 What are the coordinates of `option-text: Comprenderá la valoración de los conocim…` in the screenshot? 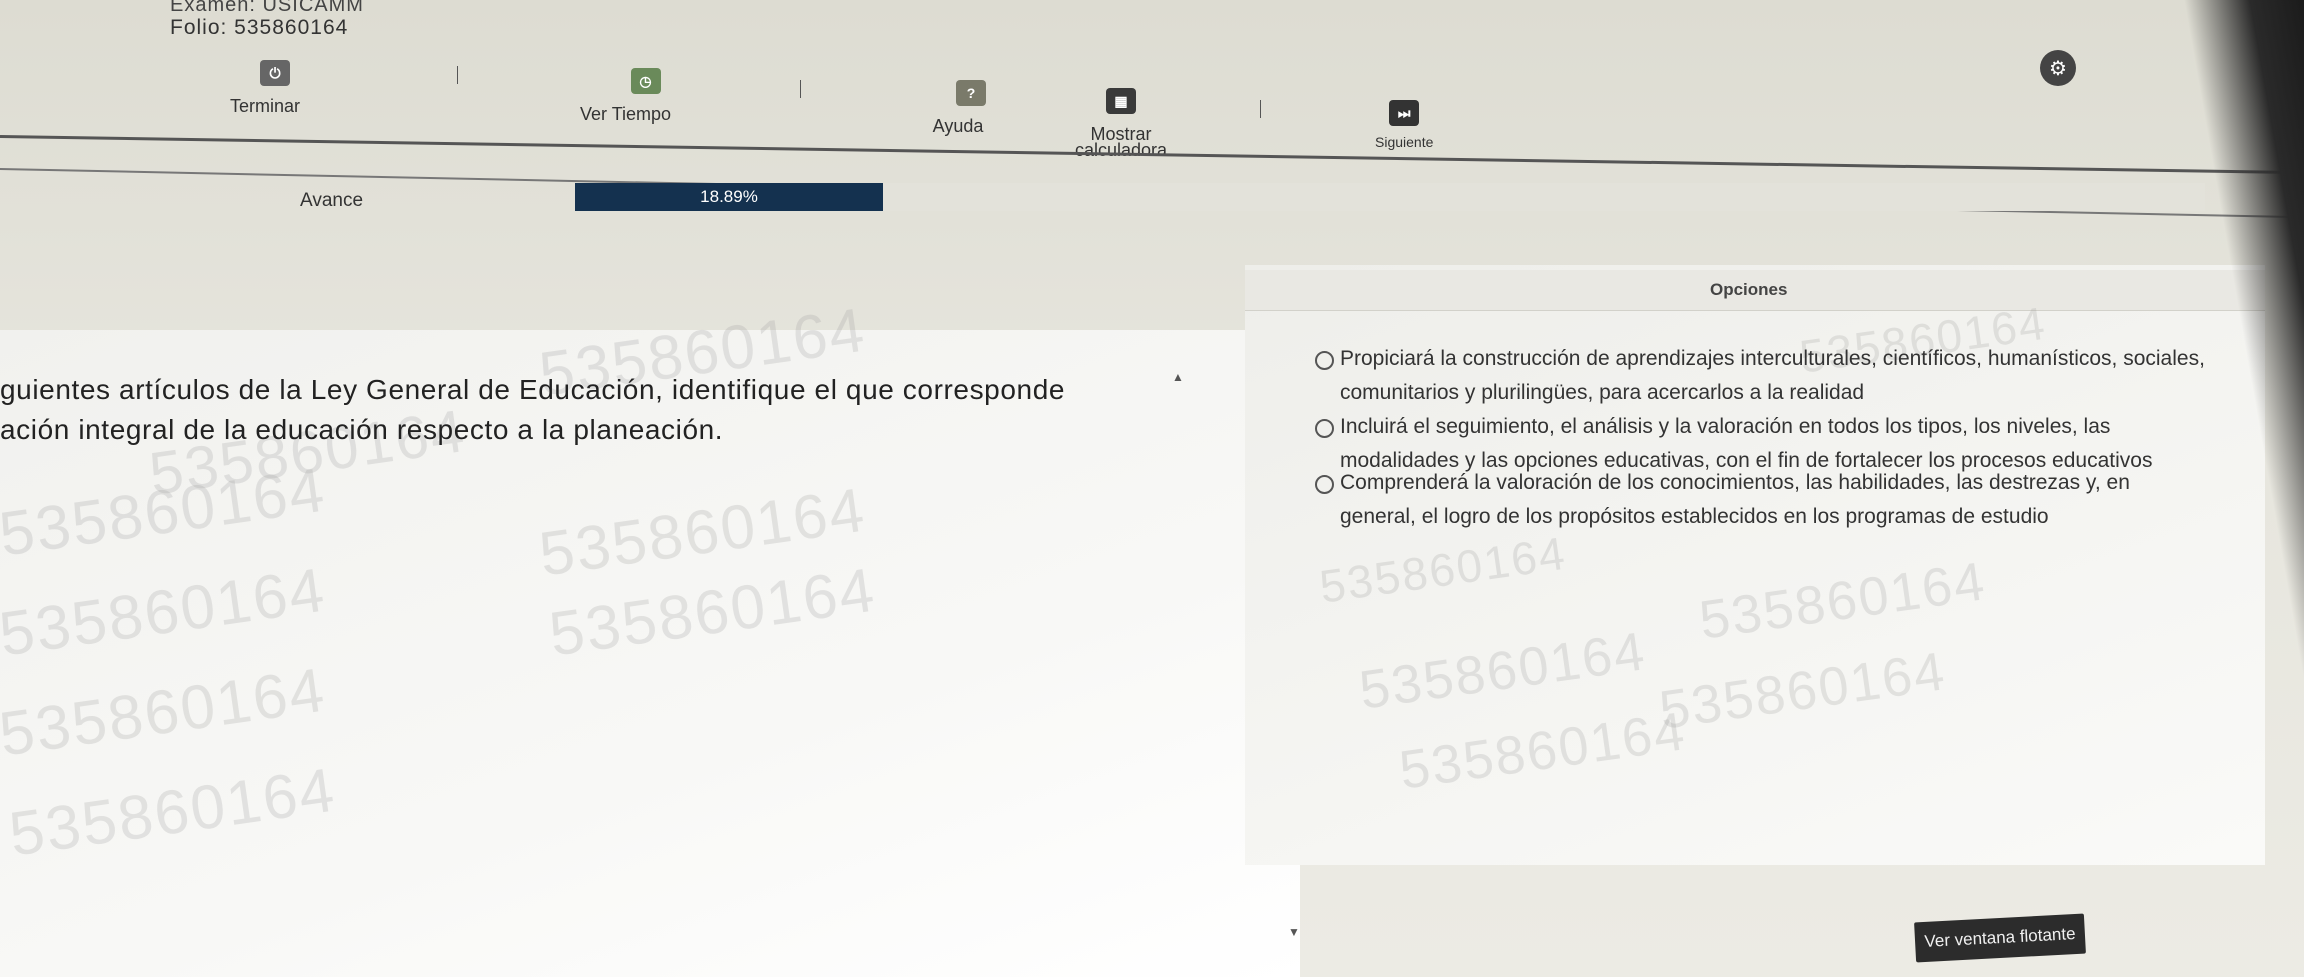 It's located at (1735, 499).